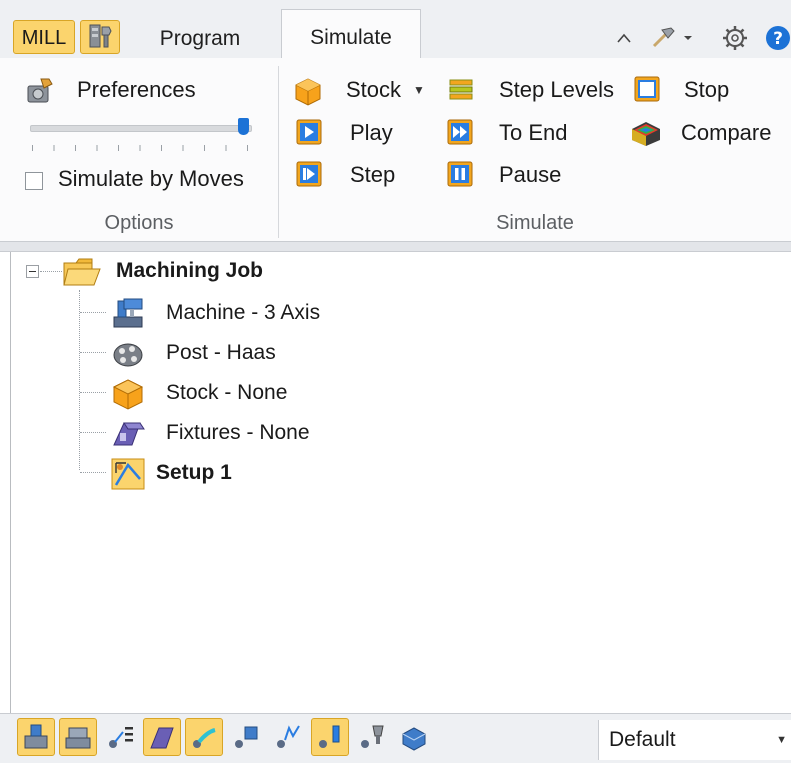 This screenshot has height=763, width=791. What do you see at coordinates (140, 148) in the screenshot?
I see `slider-ticks` at bounding box center [140, 148].